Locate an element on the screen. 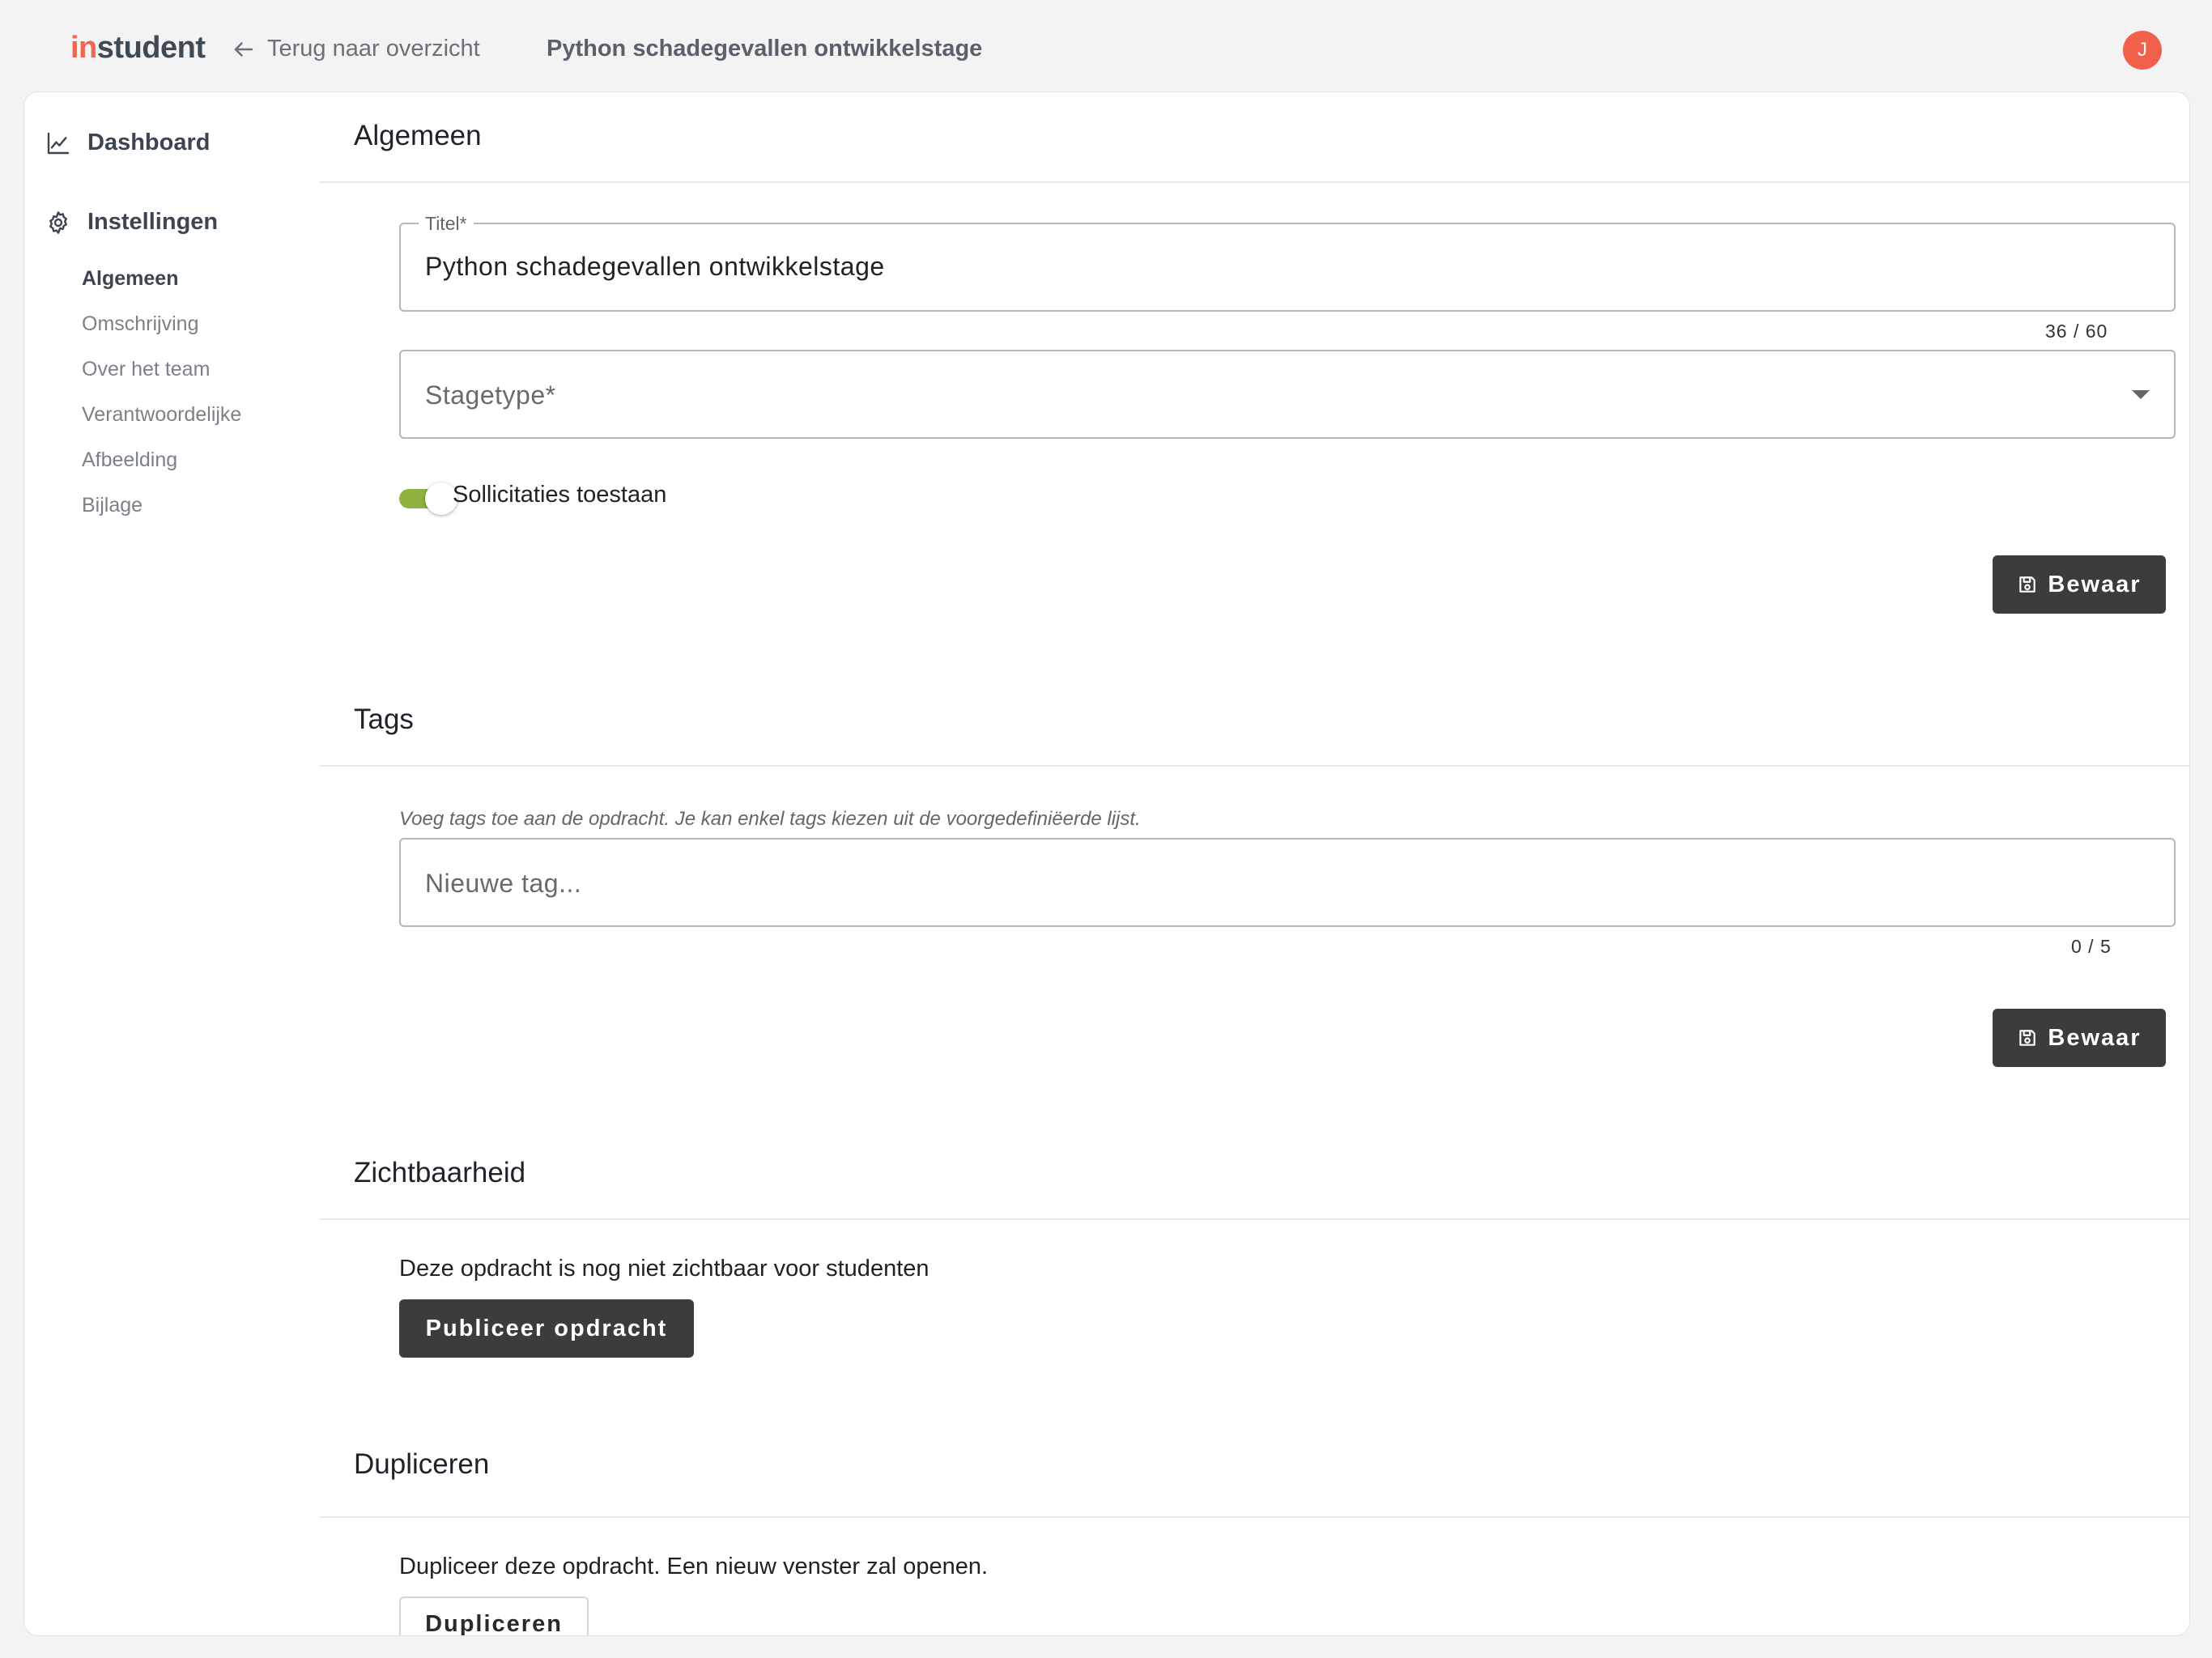  gear-icon is located at coordinates (58, 222).